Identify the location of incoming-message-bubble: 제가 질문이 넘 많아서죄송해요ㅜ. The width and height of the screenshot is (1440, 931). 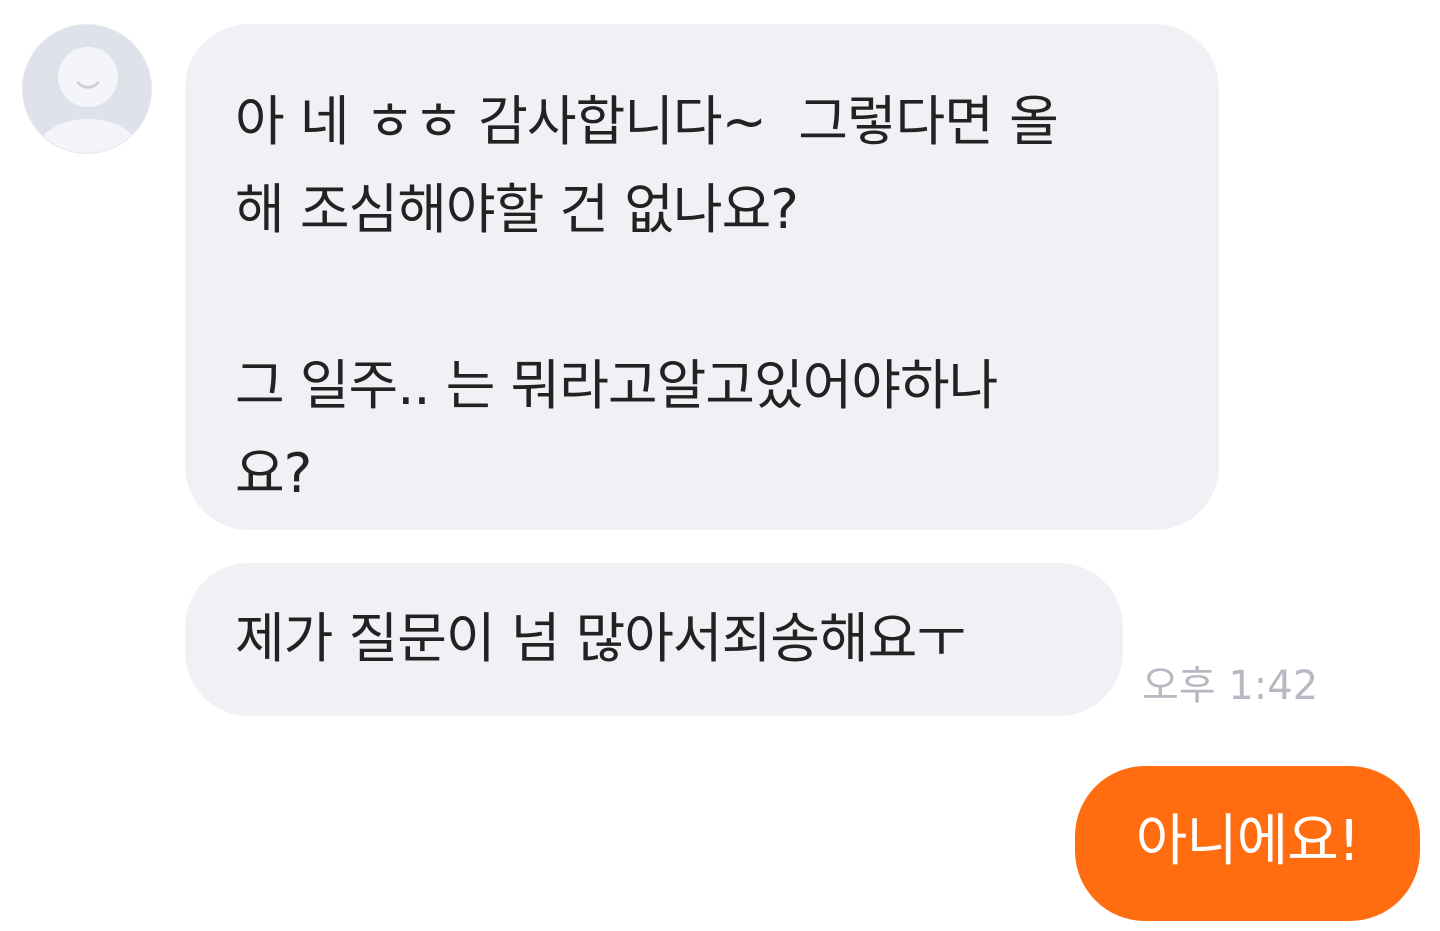
(654, 639).